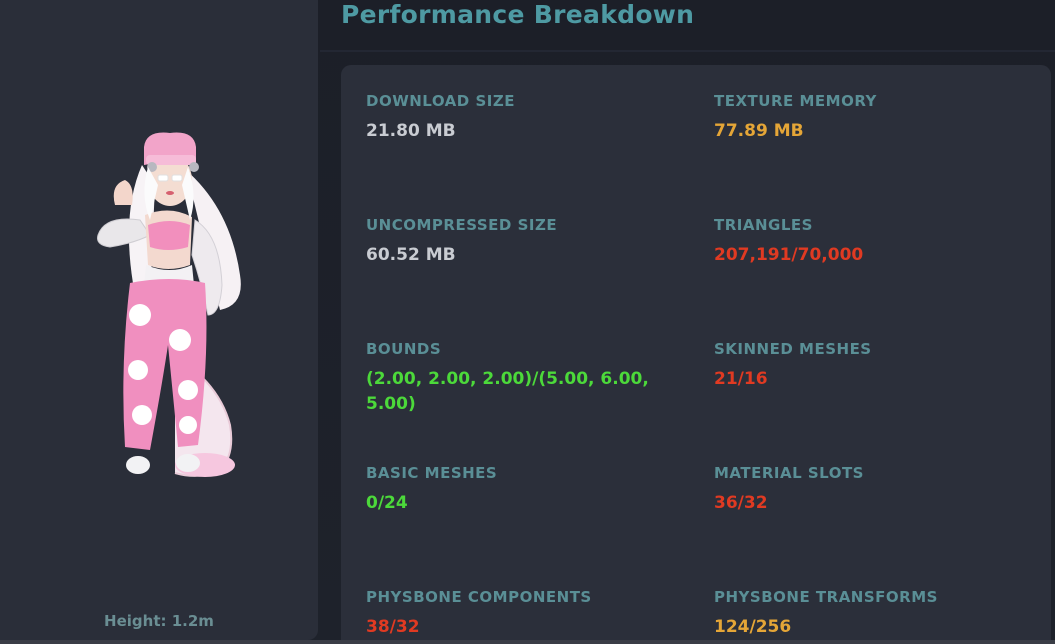 The height and width of the screenshot is (644, 1055). What do you see at coordinates (516, 489) in the screenshot?
I see `stat-basic-meshes: BASIC MESHES 0/24` at bounding box center [516, 489].